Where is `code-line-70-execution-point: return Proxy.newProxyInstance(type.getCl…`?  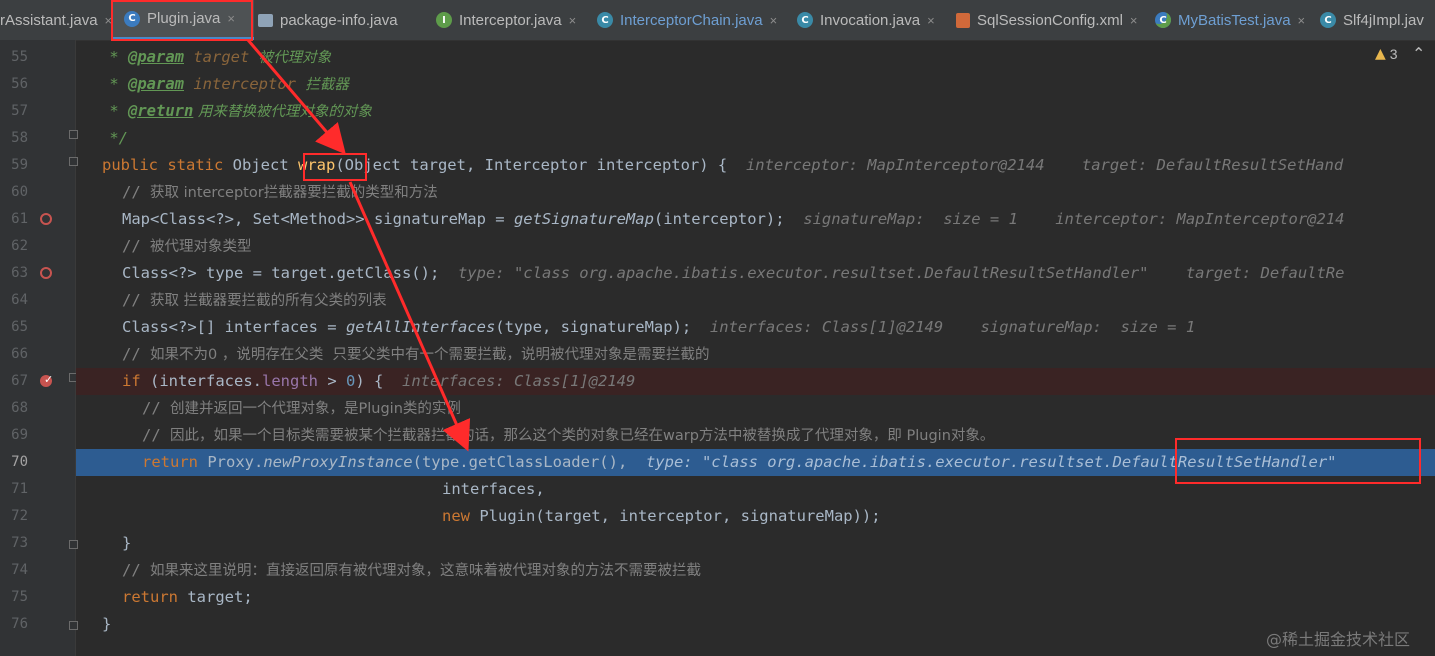 code-line-70-execution-point: return Proxy.newProxyInstance(type.getCl… is located at coordinates (755, 462).